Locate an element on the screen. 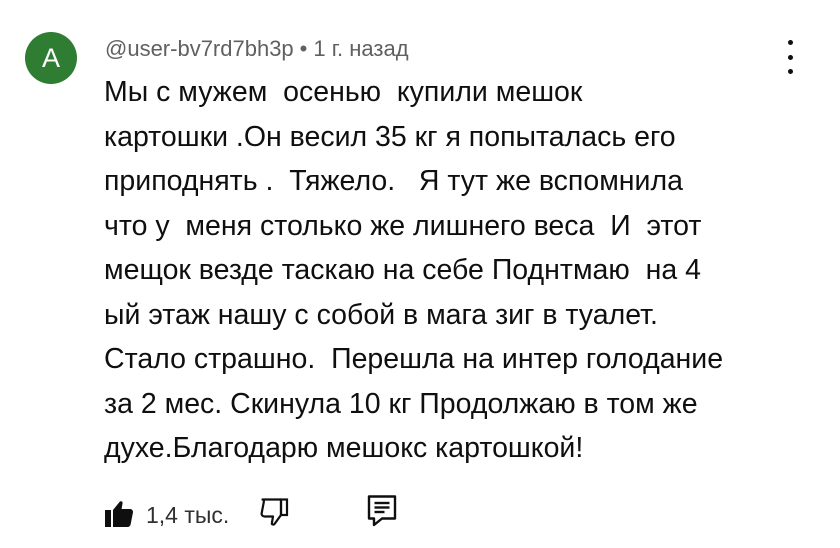 Image resolution: width=840 pixels, height=548 pixels. comment-actions: 1,4 тыс. is located at coordinates (420, 515).